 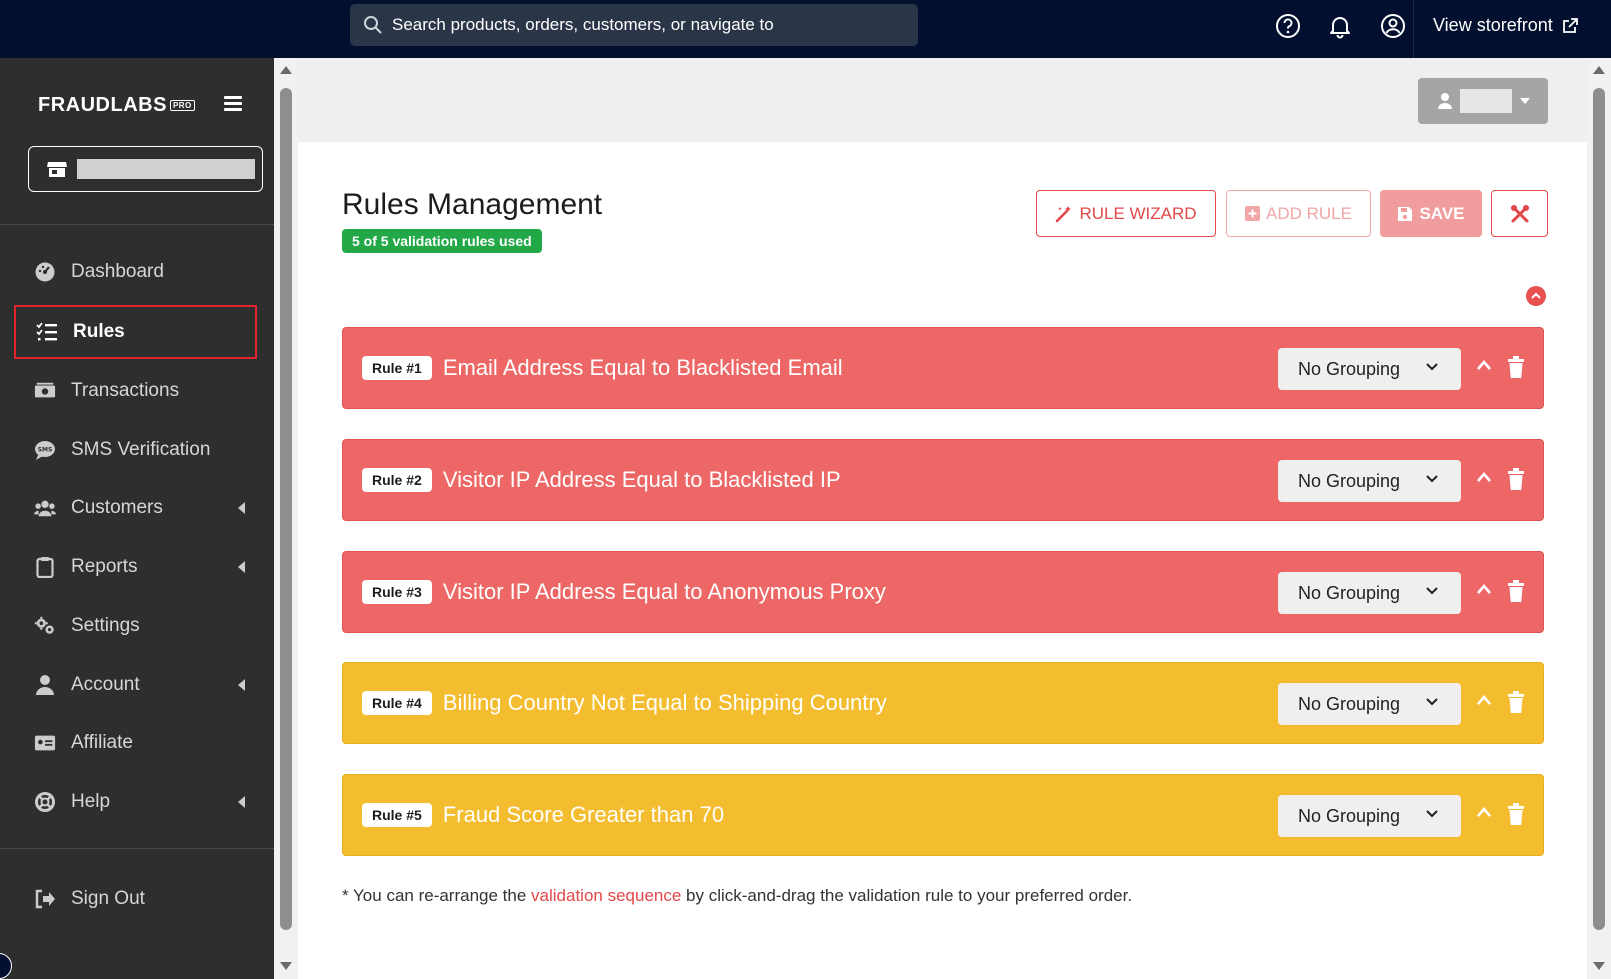 What do you see at coordinates (397, 815) in the screenshot?
I see `rule-number-badge: Rule #5` at bounding box center [397, 815].